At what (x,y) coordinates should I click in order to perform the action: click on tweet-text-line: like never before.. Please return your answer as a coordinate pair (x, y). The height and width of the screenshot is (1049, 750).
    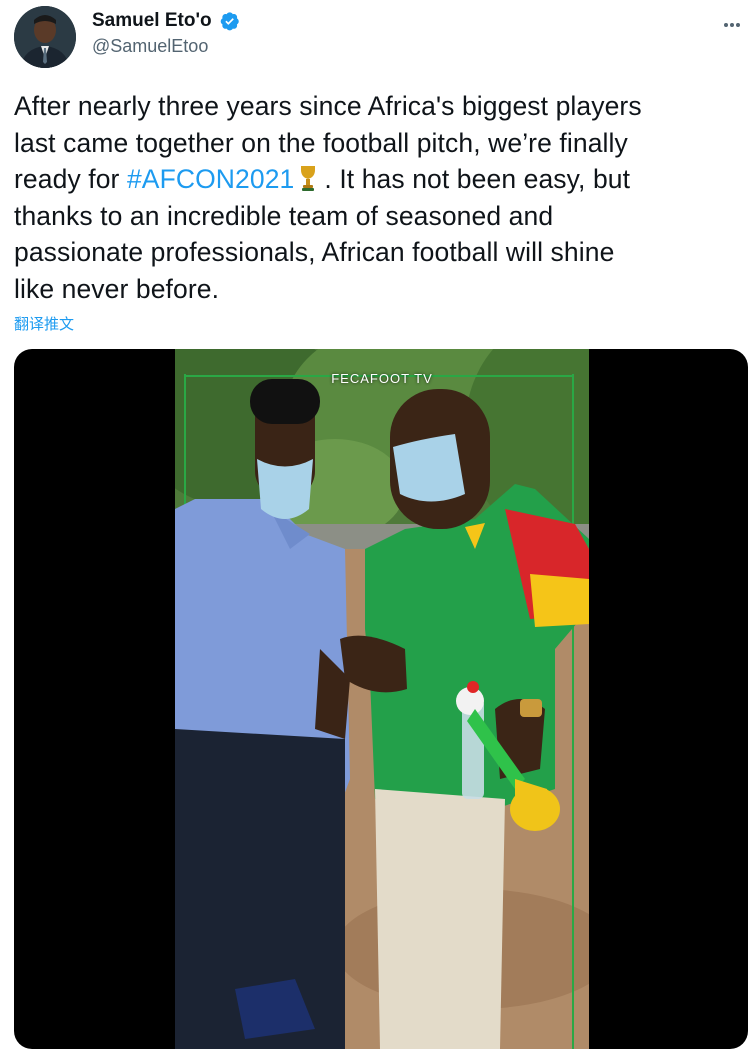
    Looking at the image, I should click on (376, 289).